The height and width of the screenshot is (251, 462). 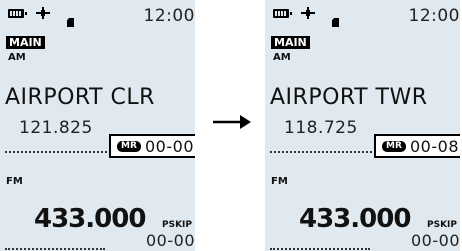 What do you see at coordinates (321, 128) in the screenshot?
I see `frequency-a: 118.725` at bounding box center [321, 128].